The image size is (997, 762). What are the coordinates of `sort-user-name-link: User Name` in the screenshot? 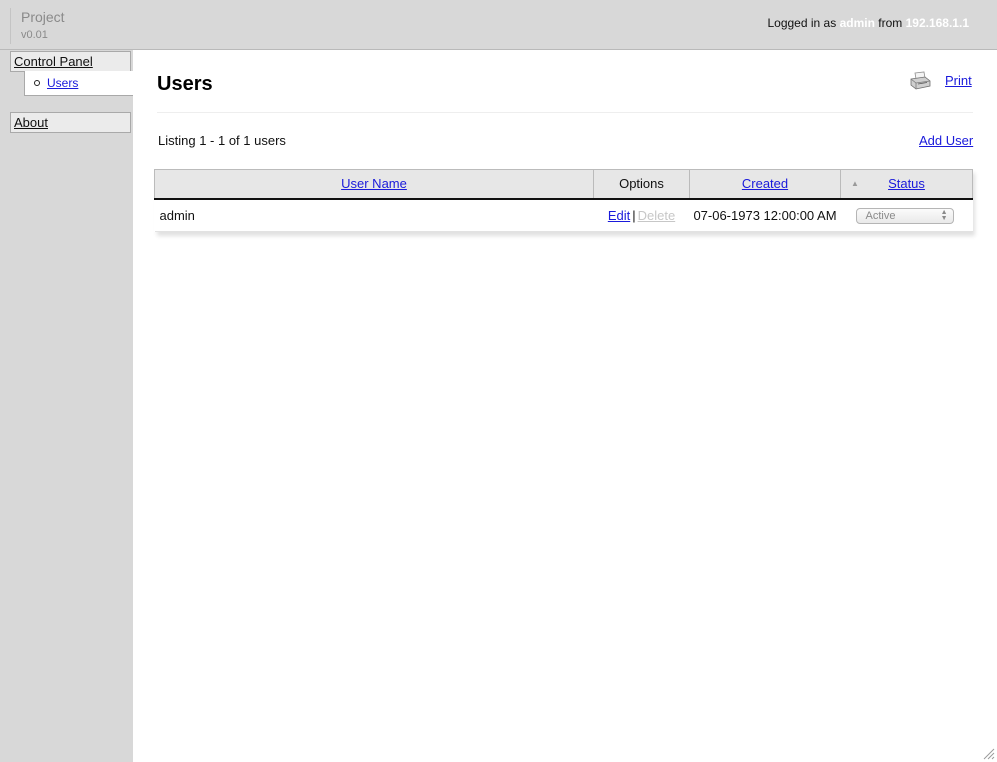 It's located at (374, 183).